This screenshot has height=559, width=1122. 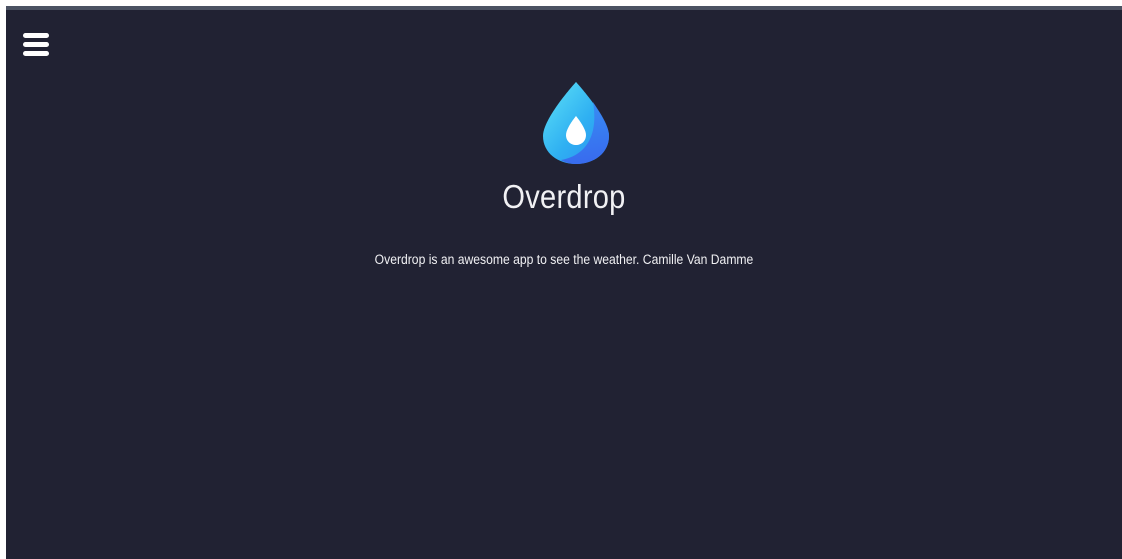 What do you see at coordinates (564, 196) in the screenshot?
I see `app-title: Overdrop` at bounding box center [564, 196].